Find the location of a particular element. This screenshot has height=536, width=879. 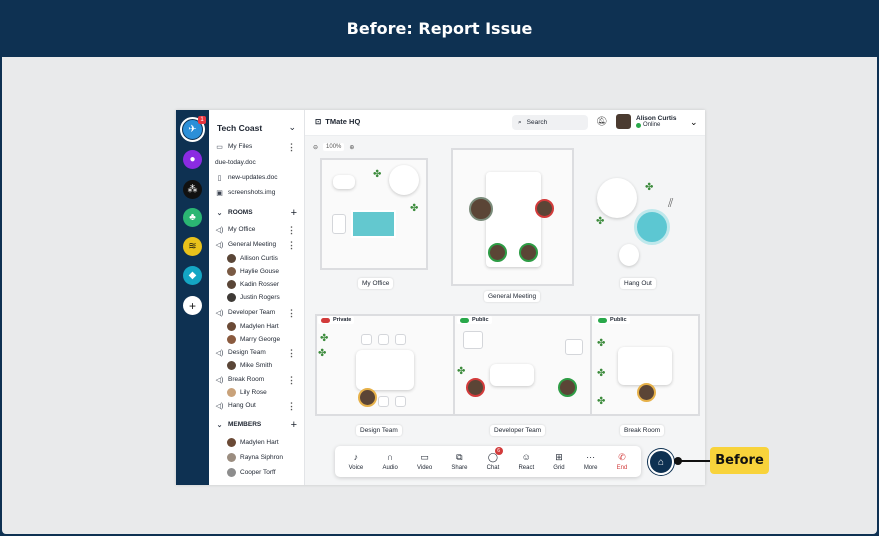

sidebar-item-general-meeting: ◁) General Meeting ⋮ is located at coordinates (256, 244).